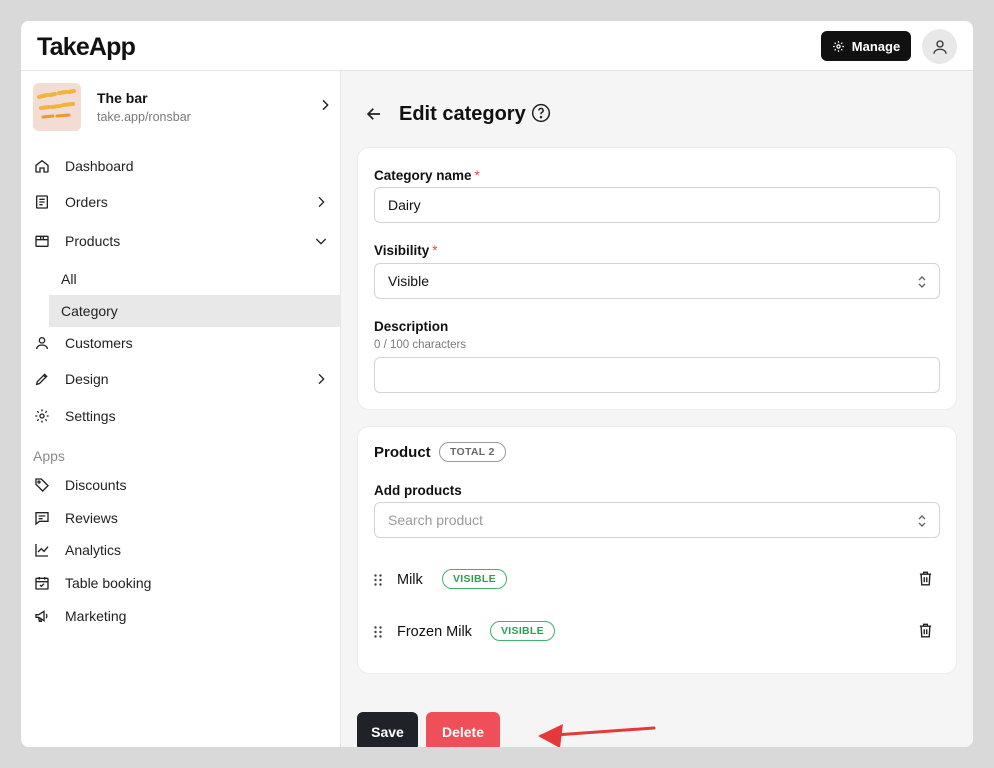 This screenshot has width=994, height=768. I want to click on sidebar-item-reviews: Reviews, so click(181, 518).